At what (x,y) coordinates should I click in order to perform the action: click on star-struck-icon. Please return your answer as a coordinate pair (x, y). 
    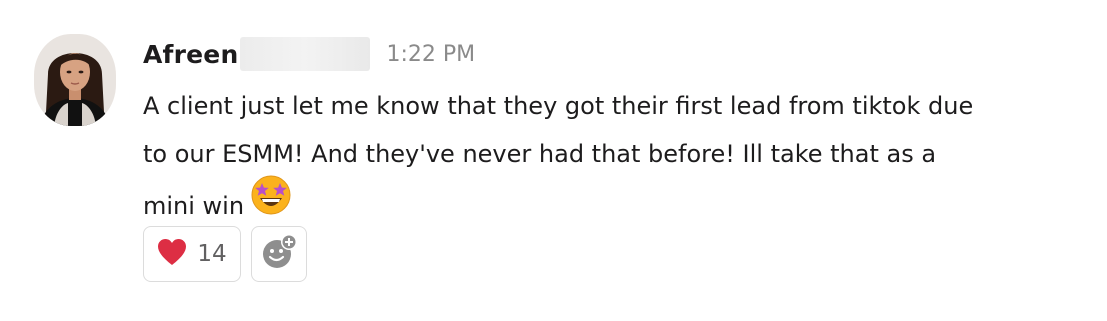
    Looking at the image, I should click on (271, 203).